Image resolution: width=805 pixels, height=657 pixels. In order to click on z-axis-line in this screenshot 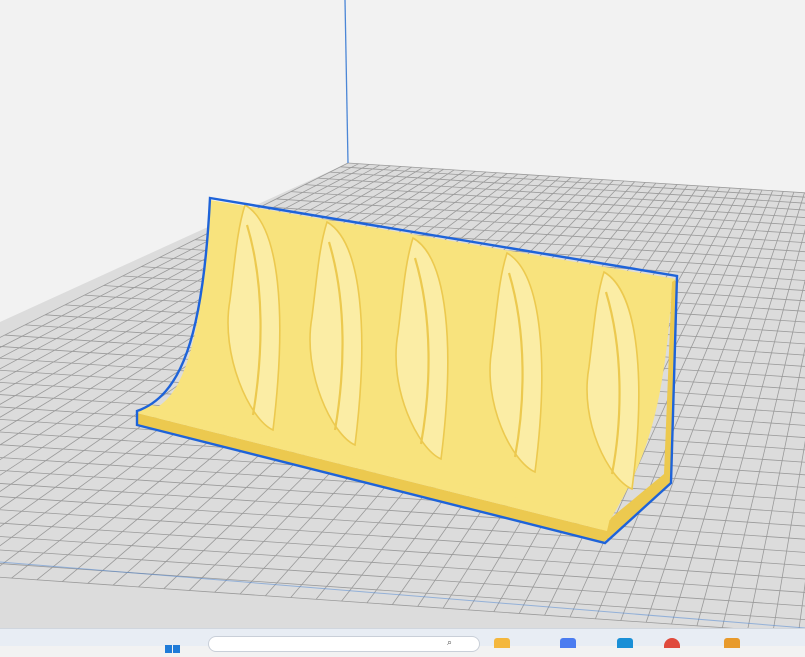, I will do `click(346, 82)`.